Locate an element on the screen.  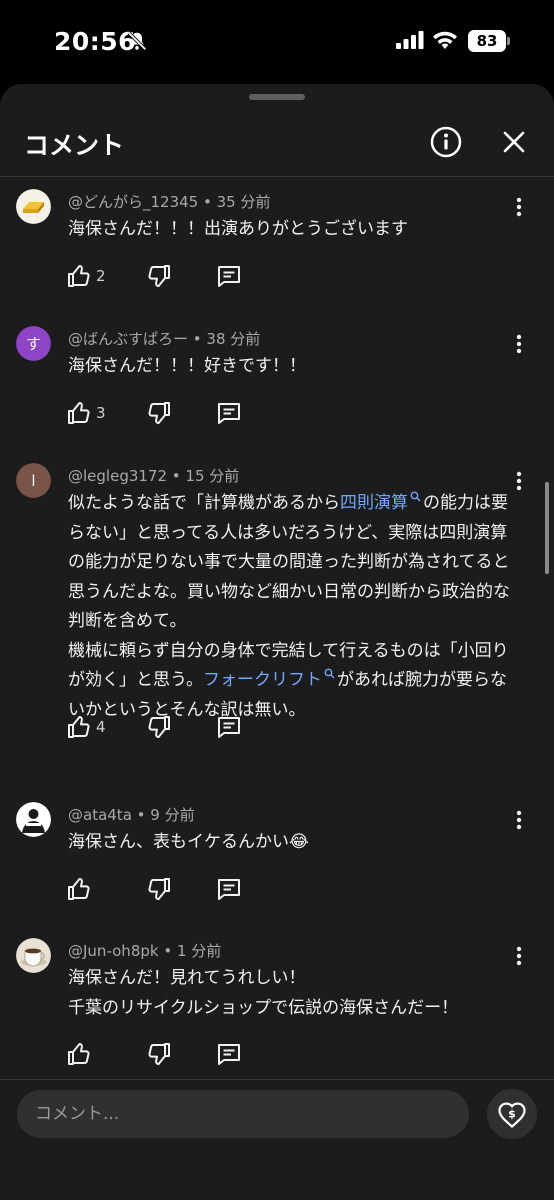
super-thanks-button: $ is located at coordinates (512, 1114).